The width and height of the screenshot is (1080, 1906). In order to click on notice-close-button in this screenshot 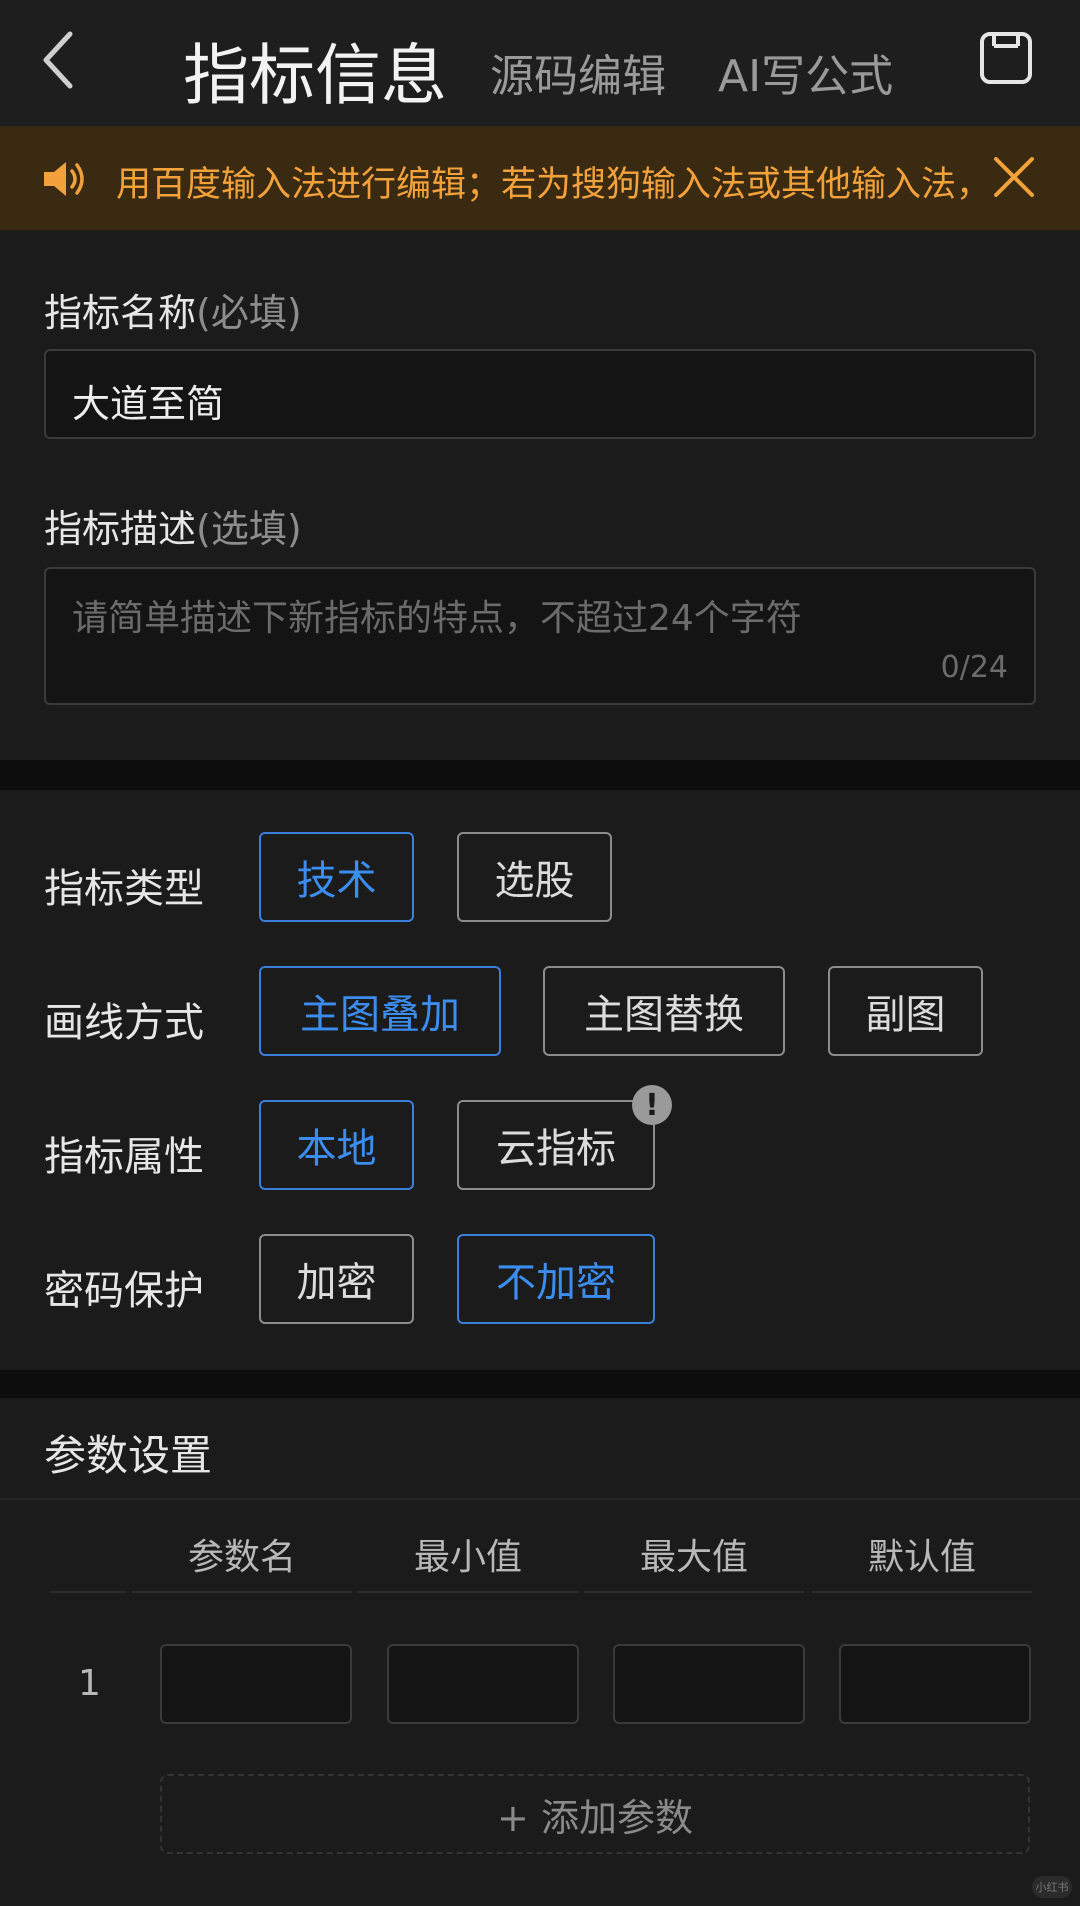, I will do `click(1014, 177)`.